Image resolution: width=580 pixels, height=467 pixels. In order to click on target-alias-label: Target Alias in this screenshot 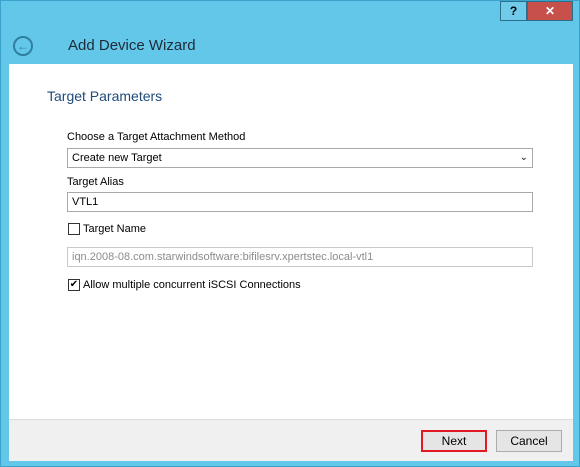, I will do `click(95, 182)`.